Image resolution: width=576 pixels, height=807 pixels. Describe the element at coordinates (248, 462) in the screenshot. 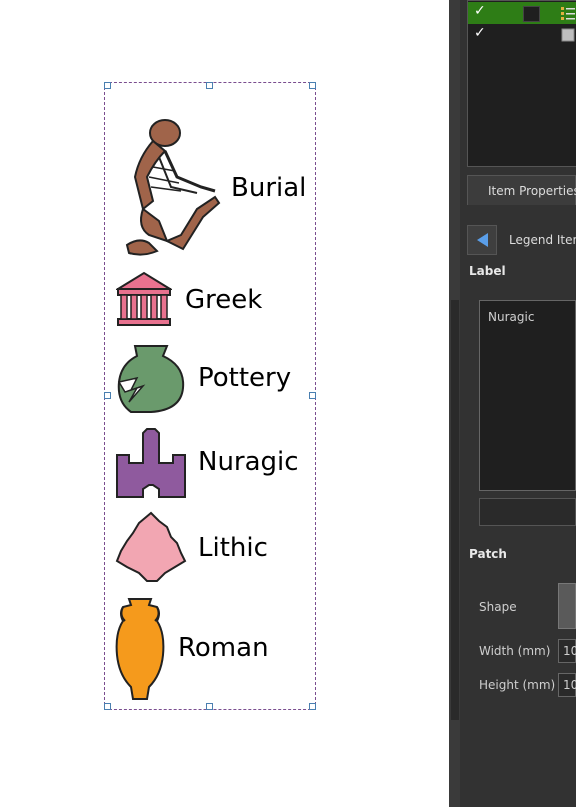

I see `legend-label-nuragic: Nuragic` at that location.